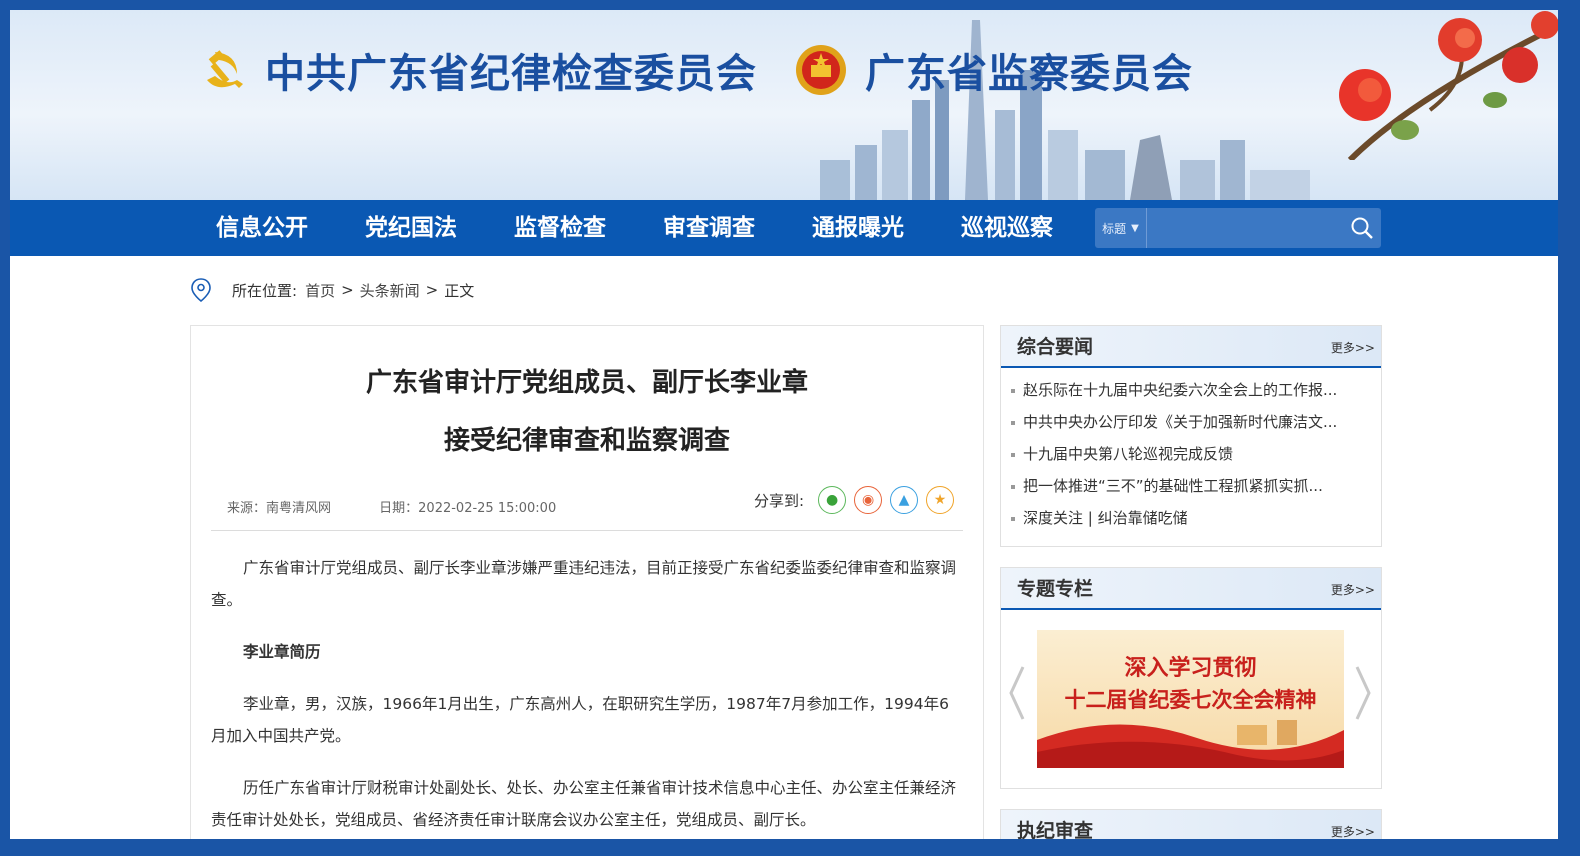 Image resolution: width=1580 pixels, height=856 pixels. What do you see at coordinates (1114, 228) in the screenshot?
I see `search-field-value: 标题` at bounding box center [1114, 228].